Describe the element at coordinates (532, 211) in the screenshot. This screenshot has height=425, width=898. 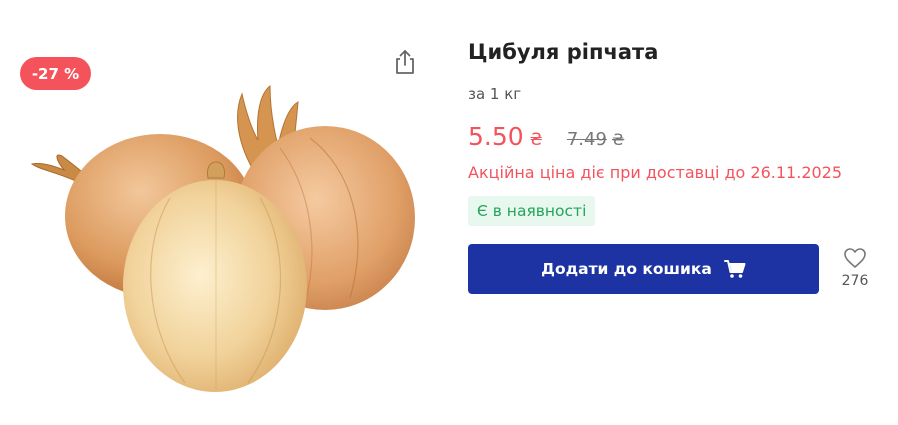
I see `stock-status-badge: Є в наявності` at that location.